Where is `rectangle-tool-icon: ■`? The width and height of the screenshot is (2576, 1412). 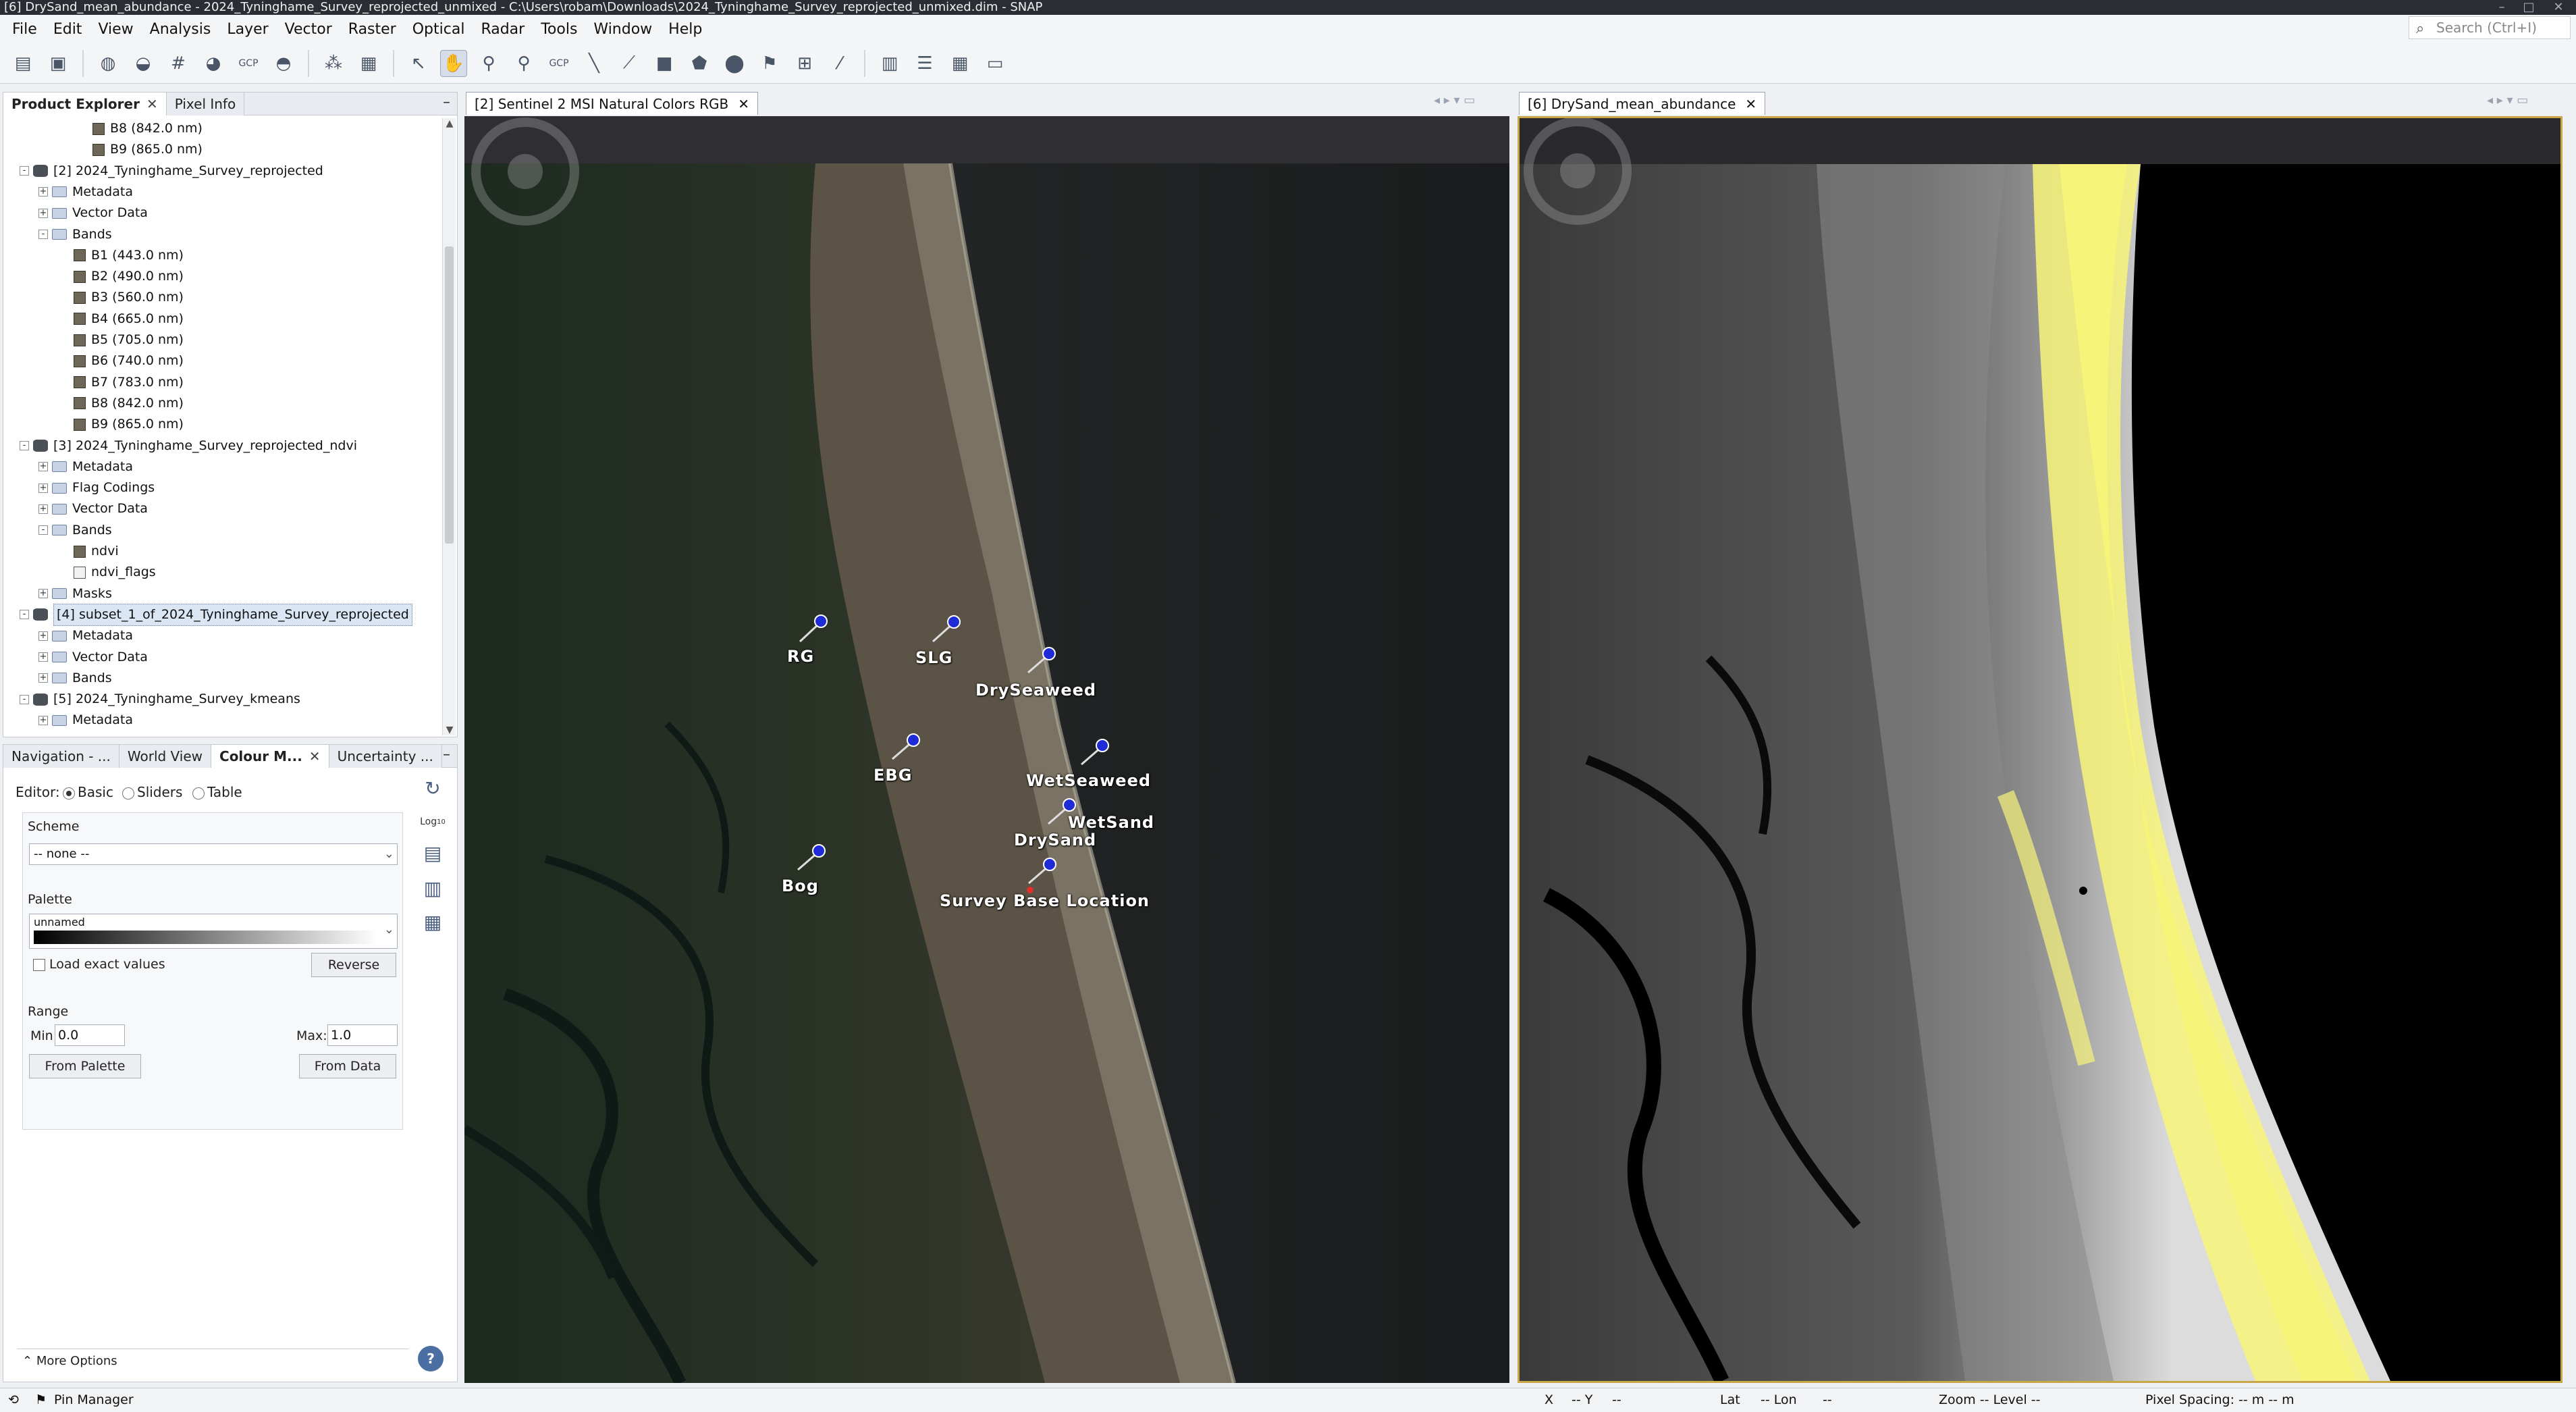
rectangle-tool-icon: ■ is located at coordinates (664, 63).